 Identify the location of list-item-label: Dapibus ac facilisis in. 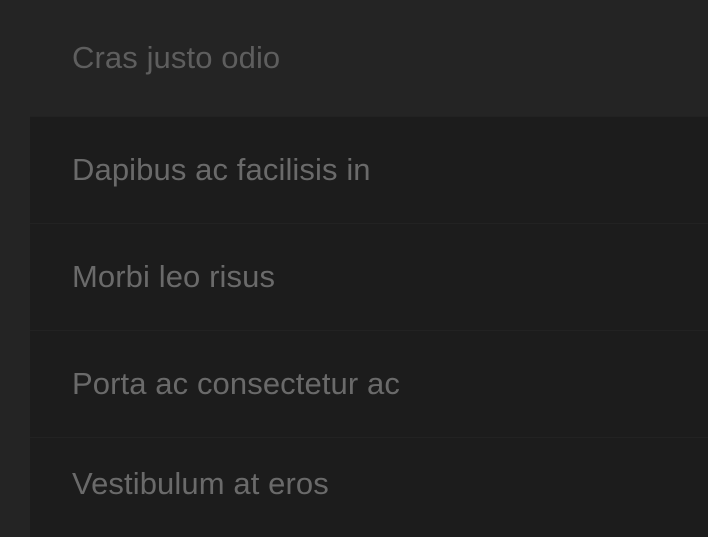
(221, 169).